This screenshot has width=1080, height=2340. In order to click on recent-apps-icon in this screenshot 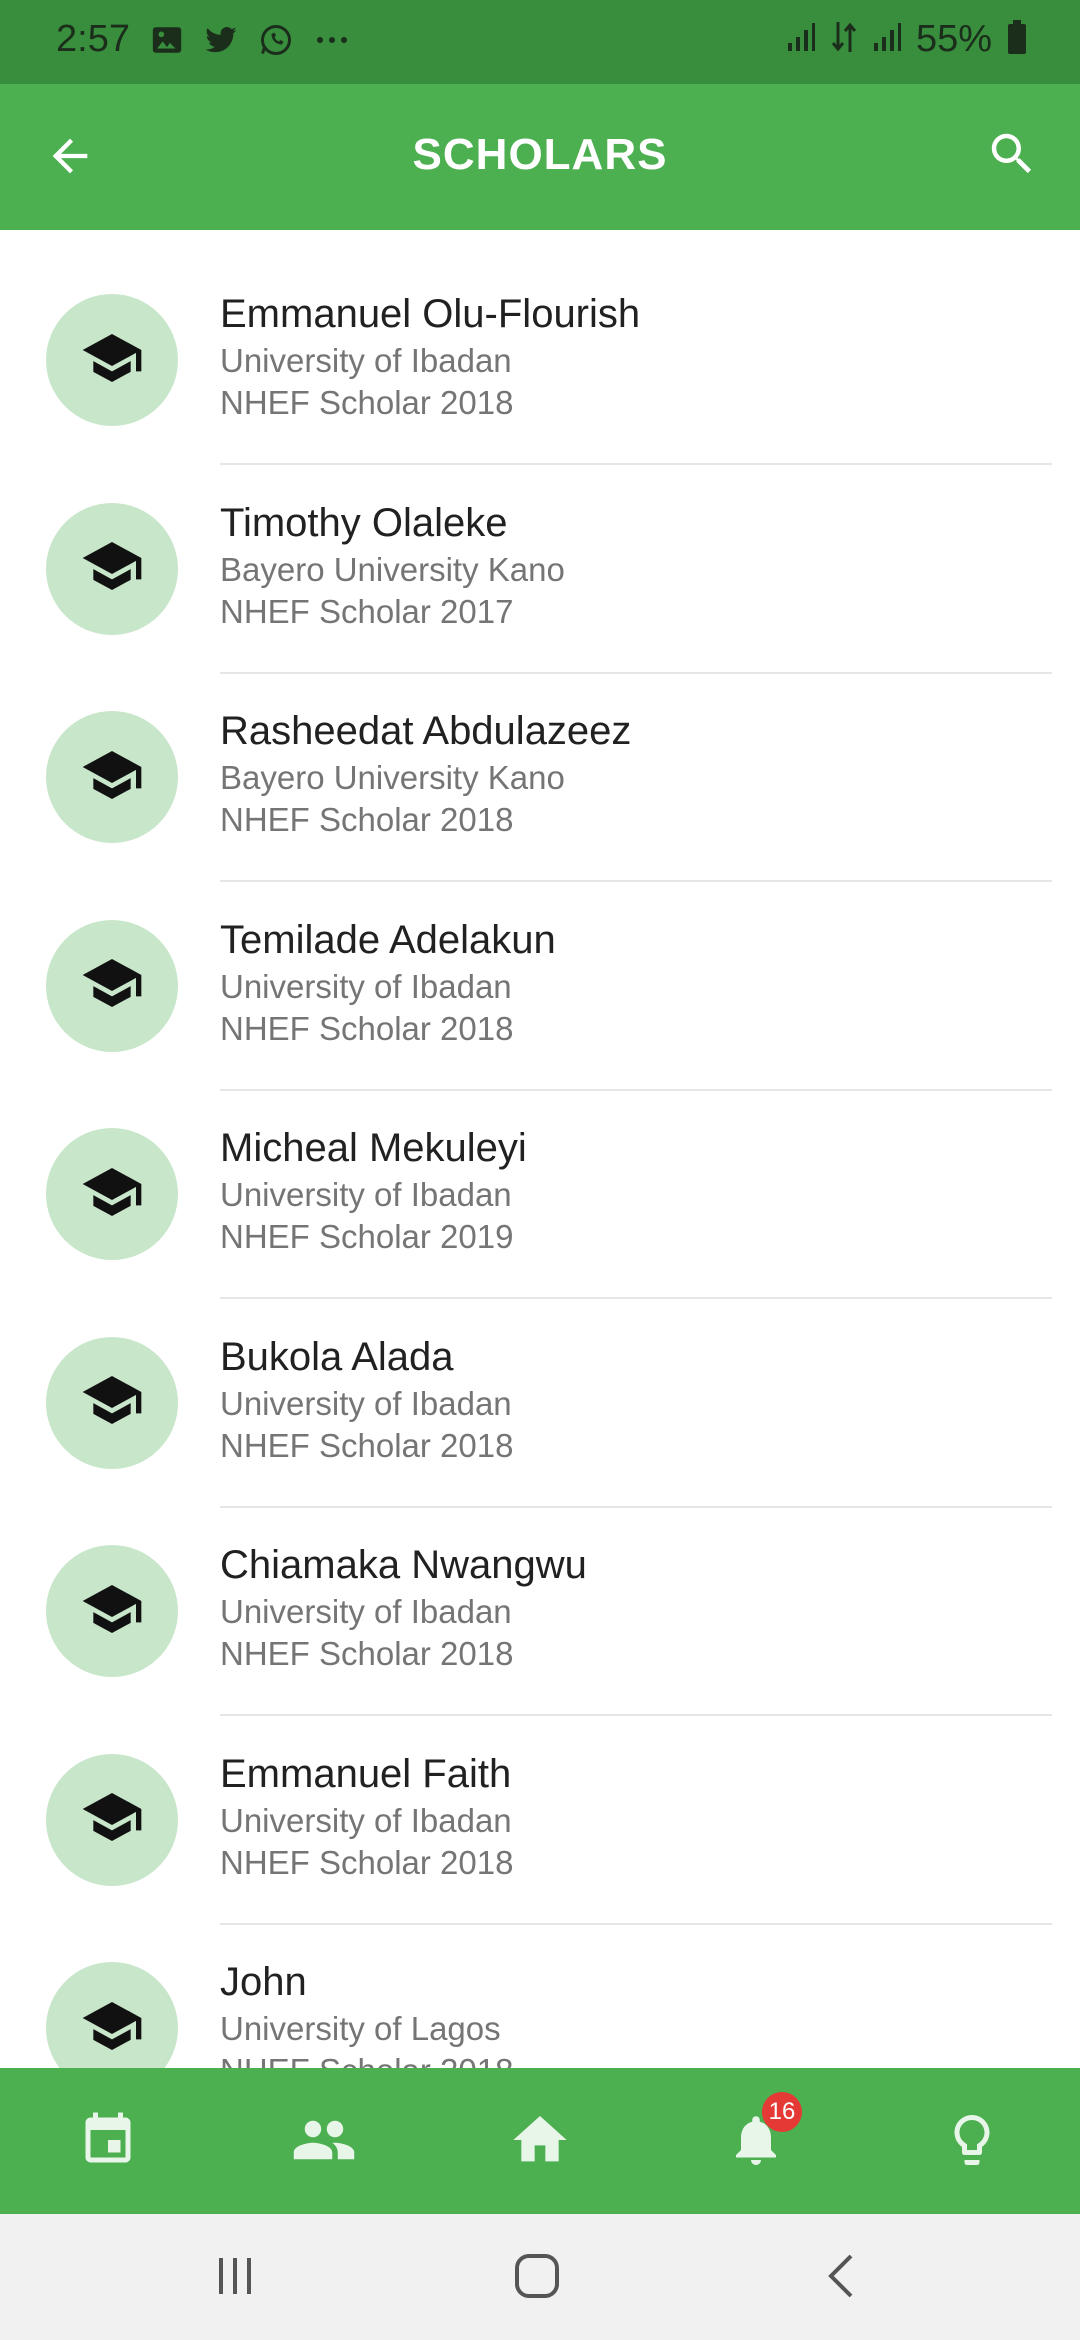, I will do `click(235, 2278)`.